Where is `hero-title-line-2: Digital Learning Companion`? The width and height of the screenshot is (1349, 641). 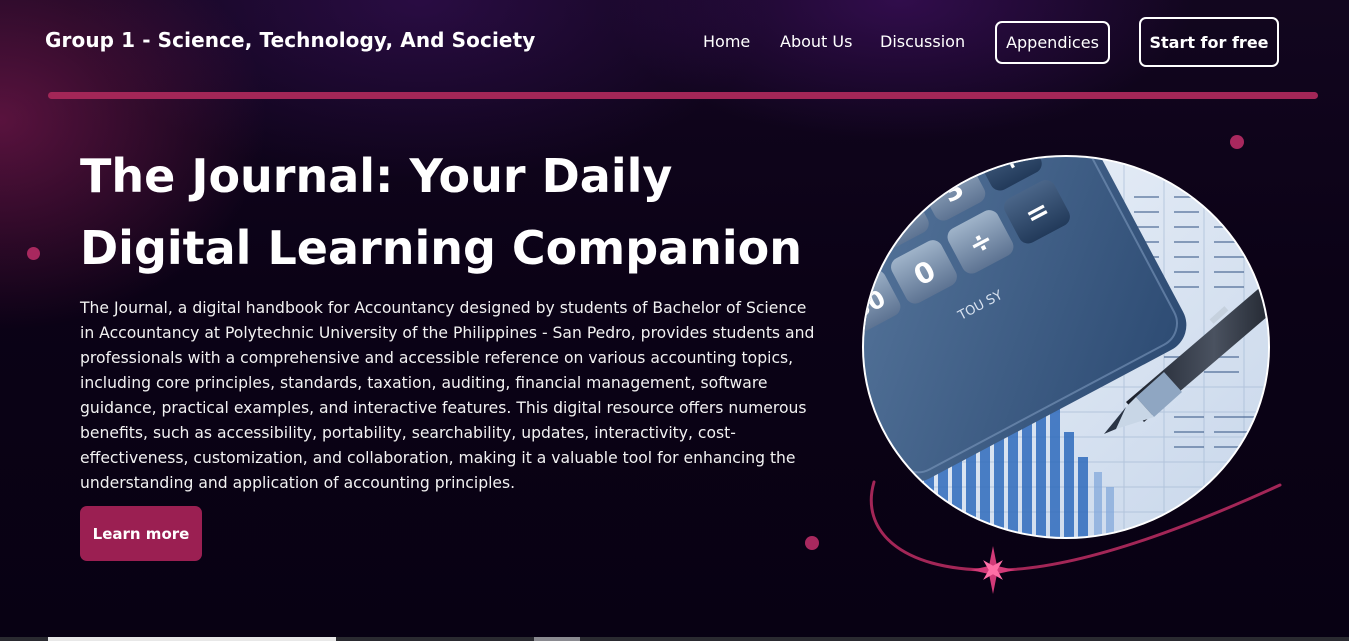 hero-title-line-2: Digital Learning Companion is located at coordinates (441, 248).